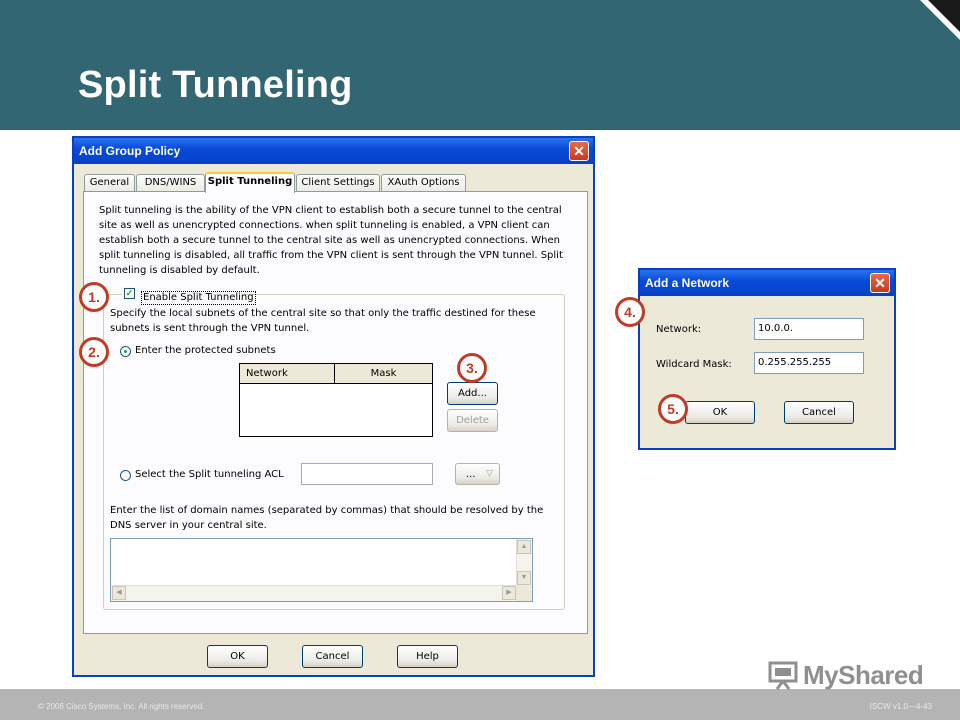 The width and height of the screenshot is (960, 720). I want to click on slide-title: Split Tunneling, so click(215, 85).